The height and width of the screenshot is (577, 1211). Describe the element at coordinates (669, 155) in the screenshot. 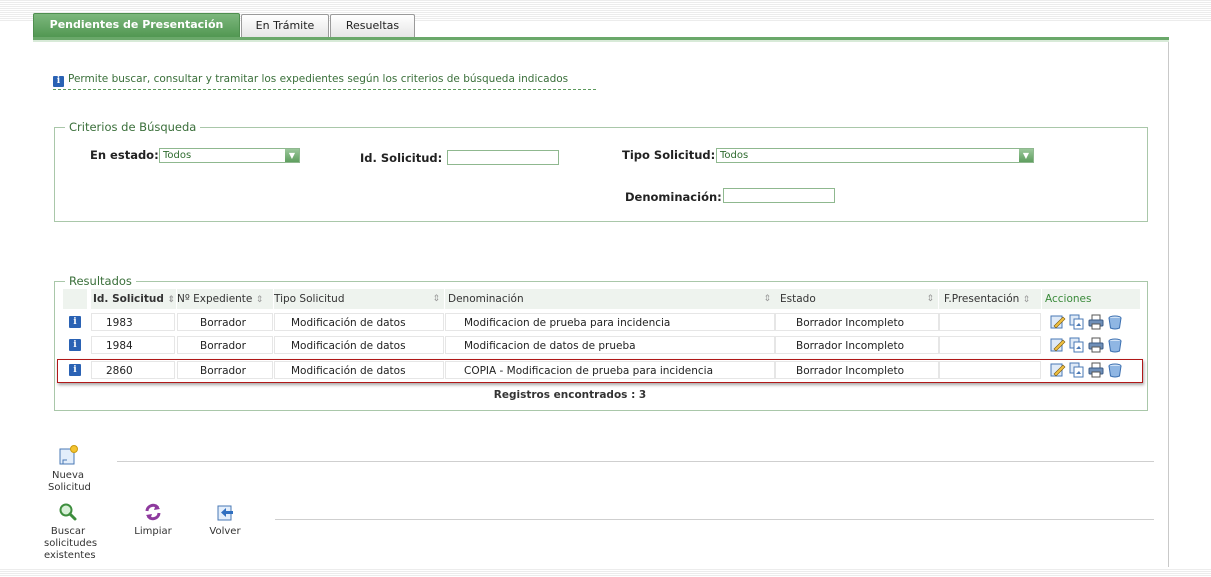

I see `tipo-solicitud-label: Tipo Solicitud:` at that location.